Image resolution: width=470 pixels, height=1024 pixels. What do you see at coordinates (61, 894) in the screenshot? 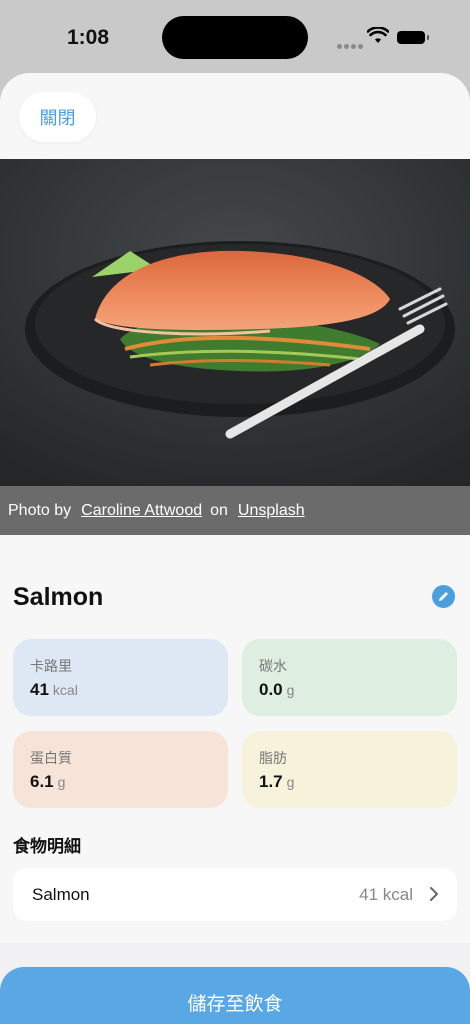
I see `row-food-name: Salmon` at bounding box center [61, 894].